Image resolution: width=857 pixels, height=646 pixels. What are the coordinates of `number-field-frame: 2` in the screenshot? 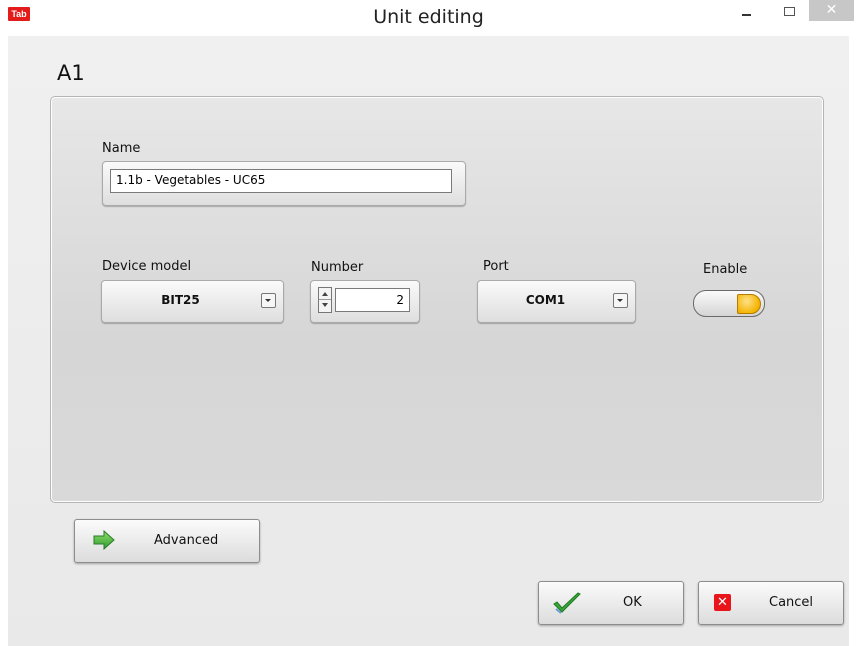 It's located at (365, 301).